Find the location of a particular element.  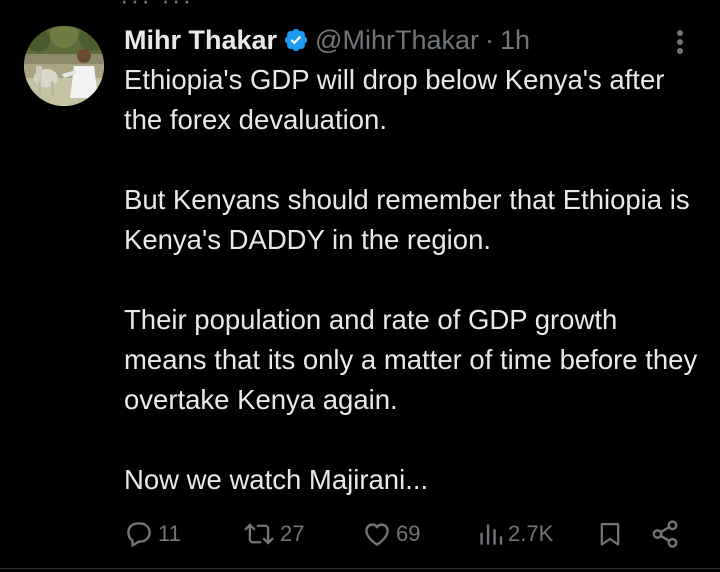

like-button: 69 is located at coordinates (391, 534).